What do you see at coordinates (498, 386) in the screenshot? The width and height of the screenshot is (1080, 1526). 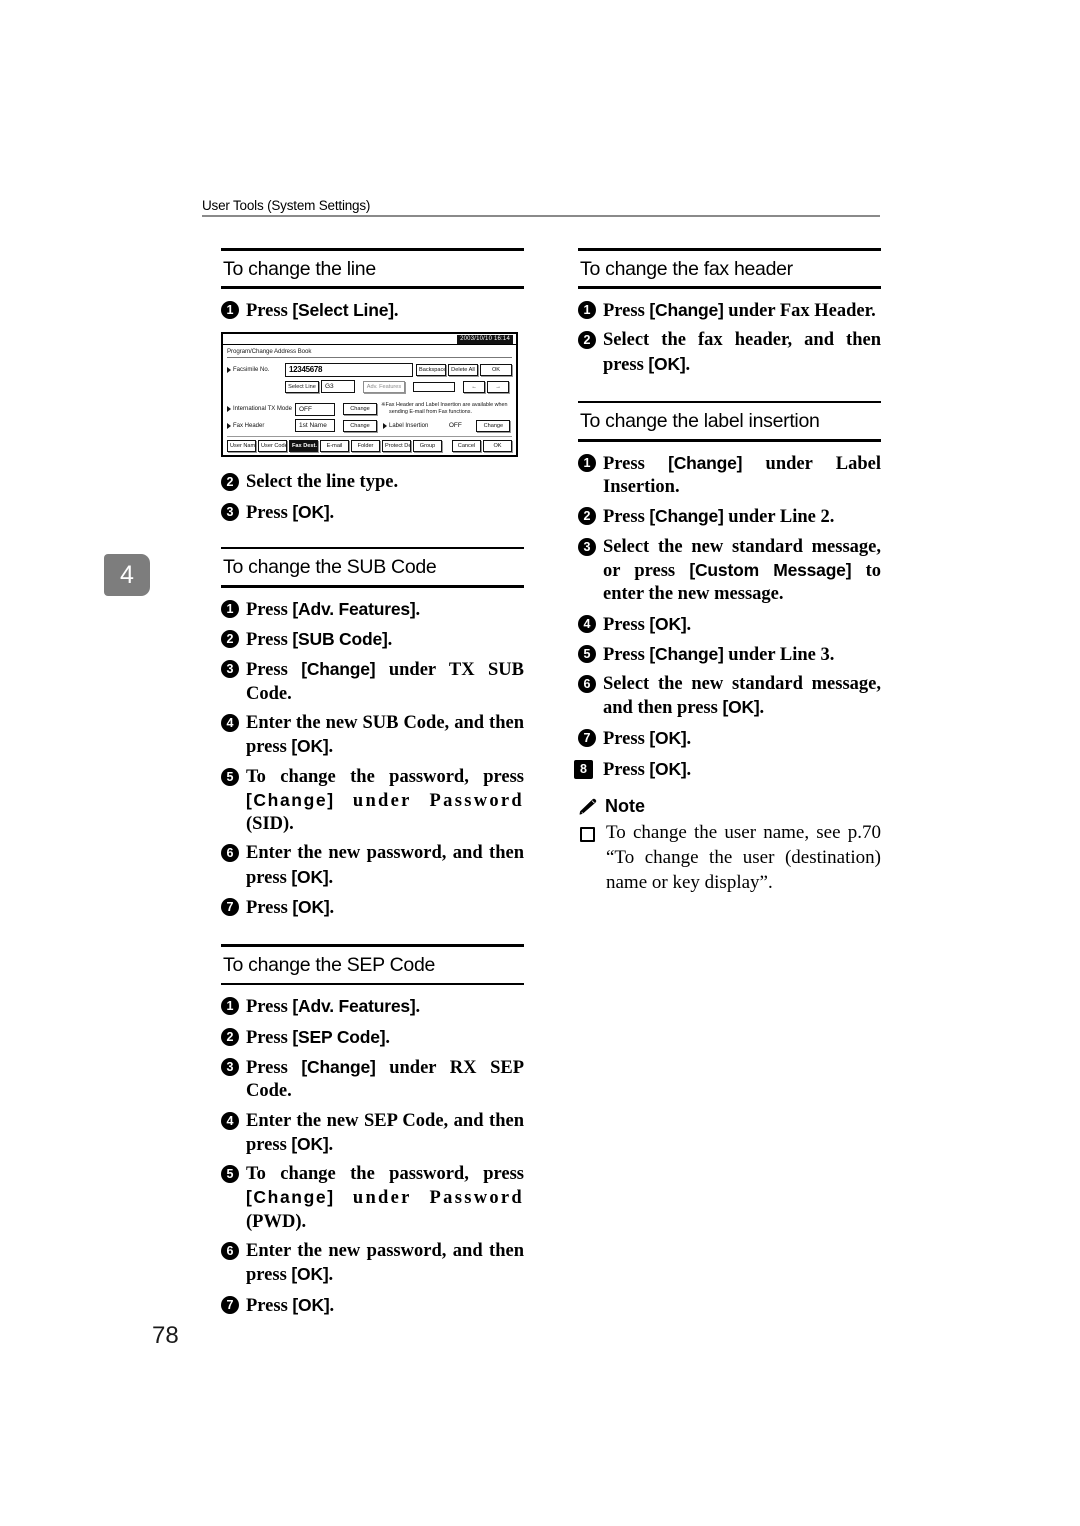 I see `lcd-tone-button: →` at bounding box center [498, 386].